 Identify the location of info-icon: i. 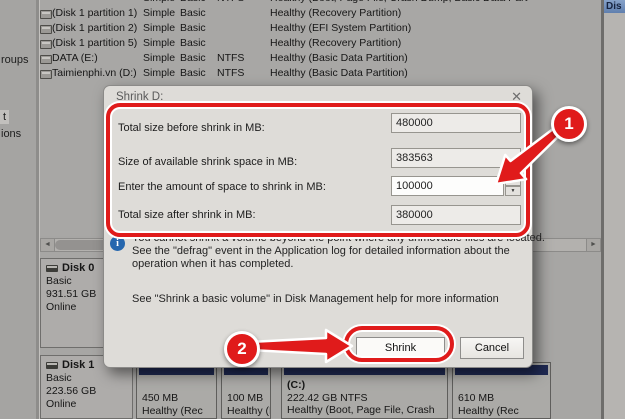
(117, 243).